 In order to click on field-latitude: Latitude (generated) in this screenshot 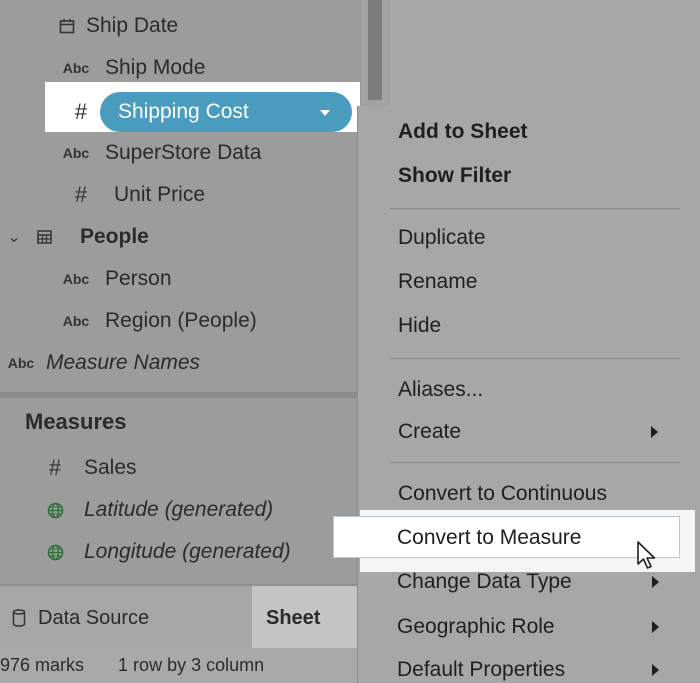, I will do `click(156, 510)`.